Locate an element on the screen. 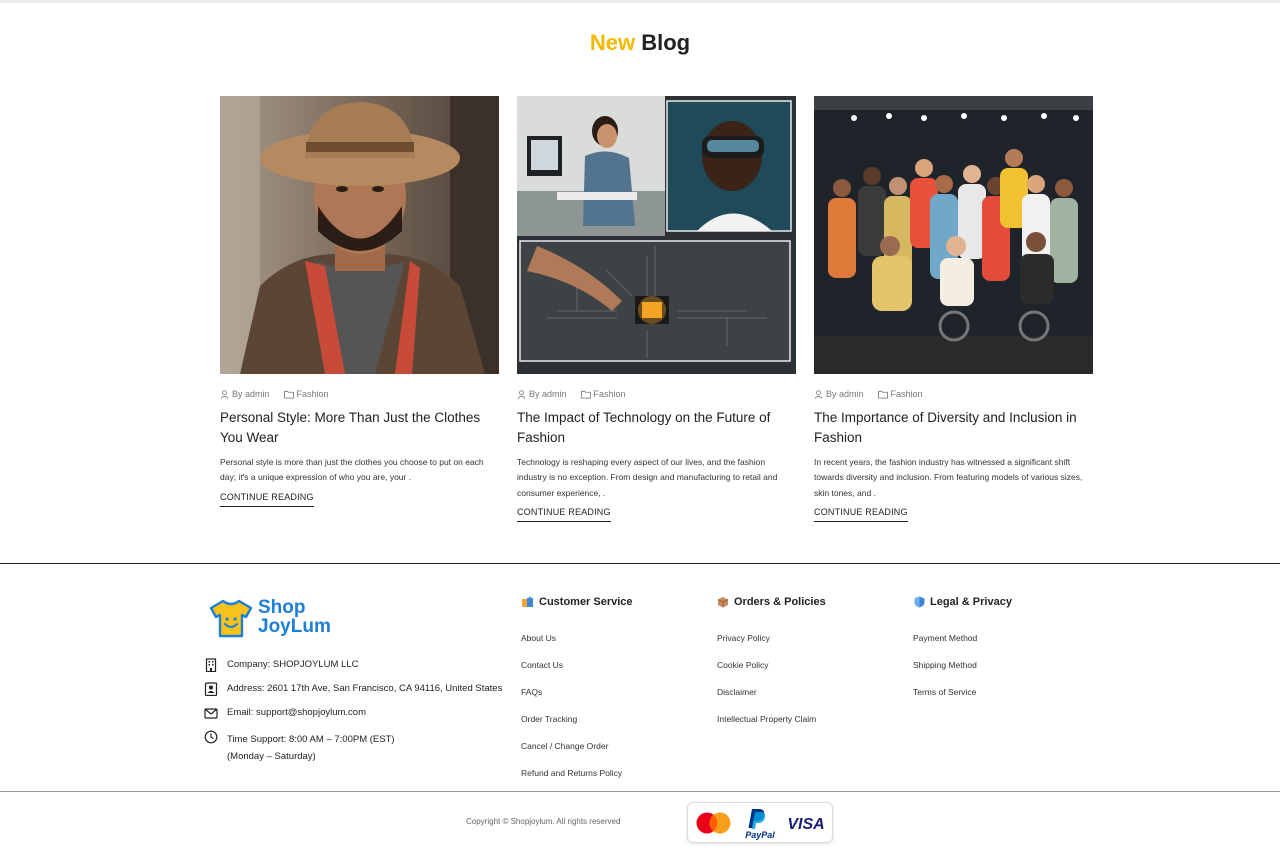 The height and width of the screenshot is (856, 1280). orders-policies-heading: Orders & Policies is located at coordinates (771, 602).